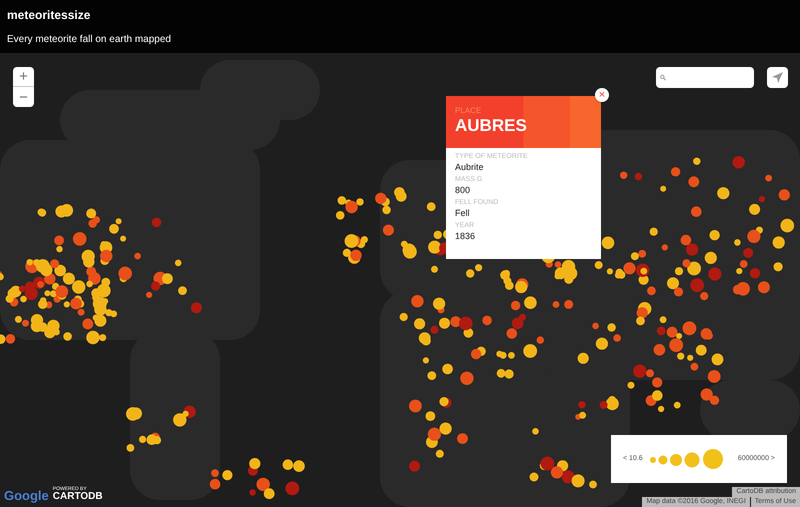 The image size is (800, 507). Describe the element at coordinates (77, 497) in the screenshot. I see `cartodb-logo: CARTODB` at that location.